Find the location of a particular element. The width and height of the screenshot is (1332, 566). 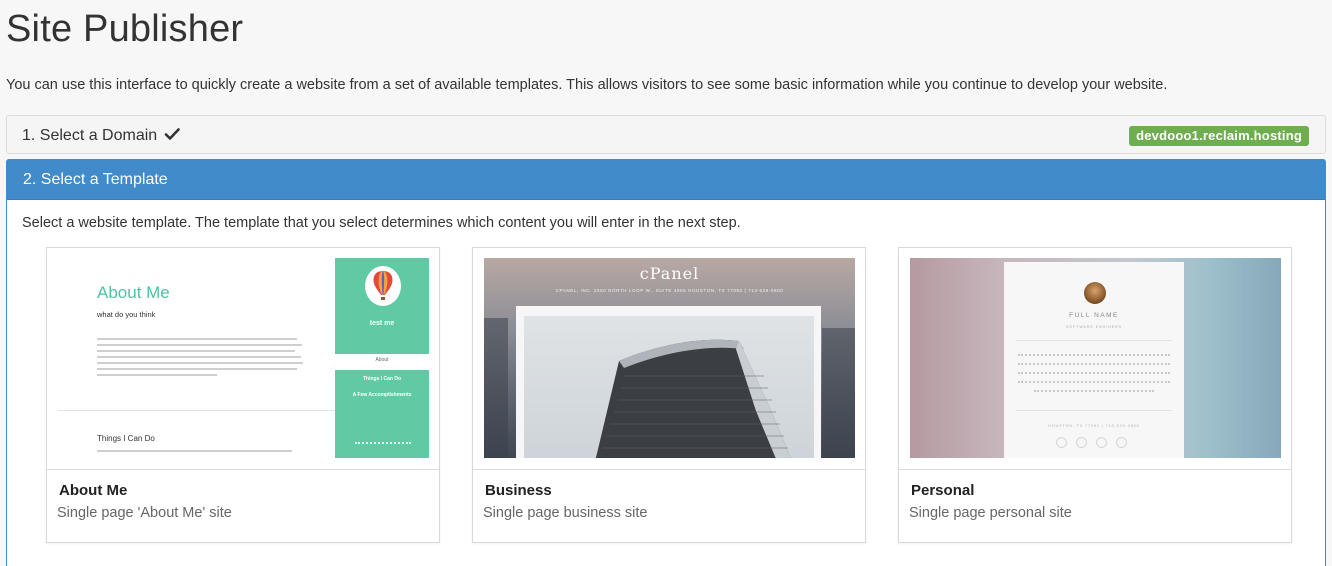

check-icon is located at coordinates (172, 134).